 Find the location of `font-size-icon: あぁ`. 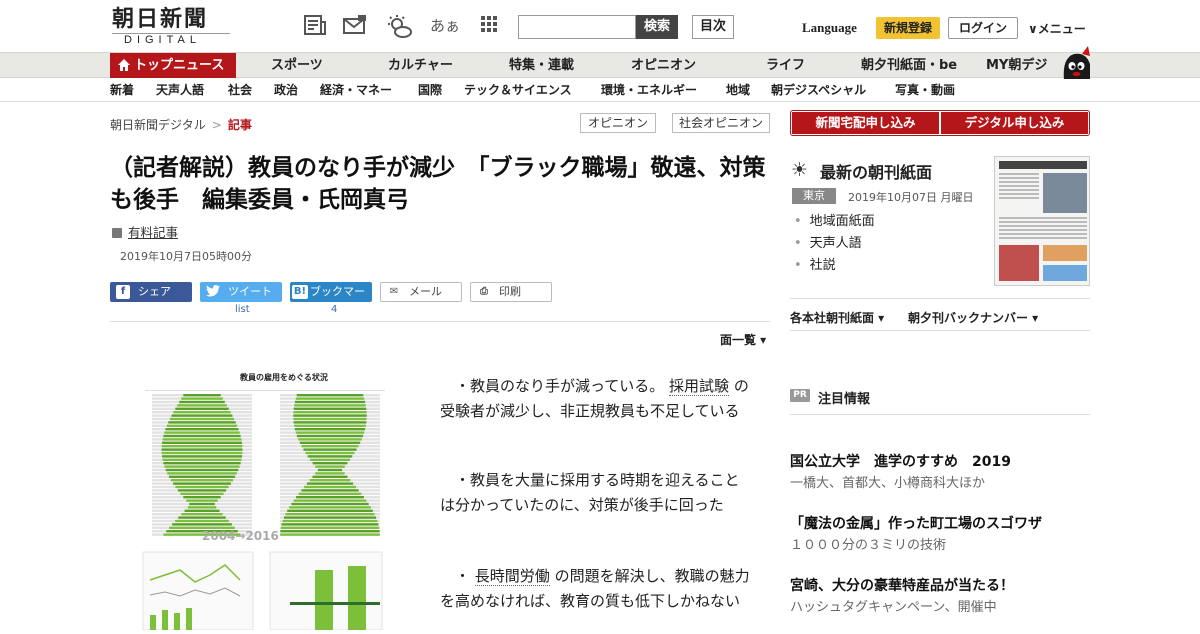

font-size-icon: あぁ is located at coordinates (445, 26).